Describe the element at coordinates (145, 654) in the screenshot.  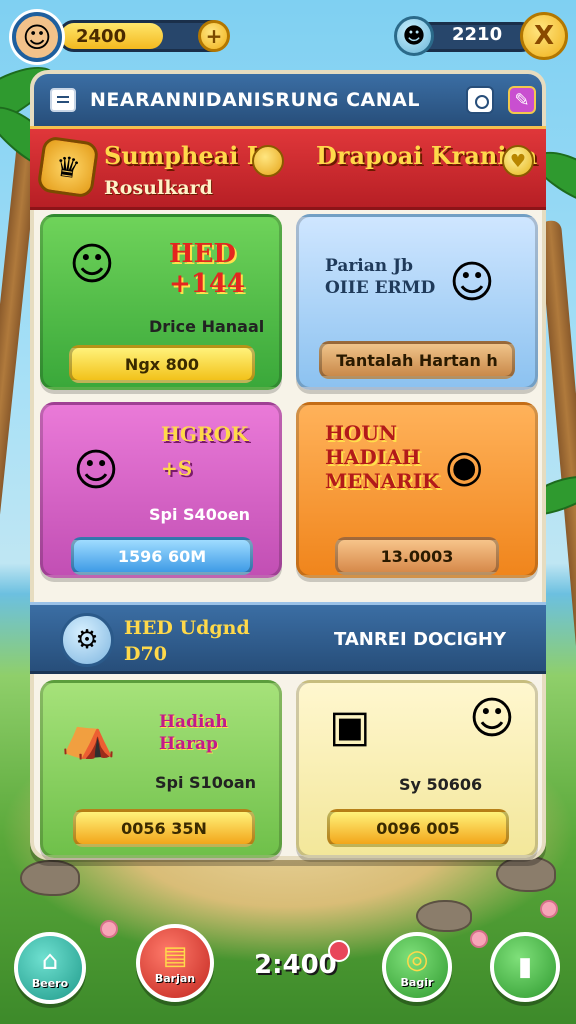
I see `event-banner-left-subtitle: D70` at that location.